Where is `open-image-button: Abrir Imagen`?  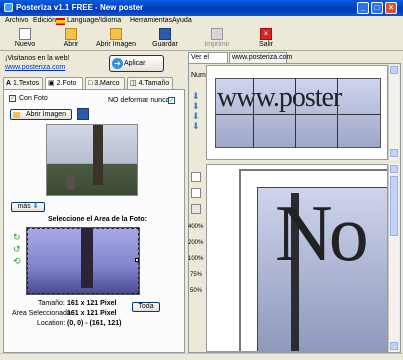
open-image-button: Abrir Imagen is located at coordinates (116, 38).